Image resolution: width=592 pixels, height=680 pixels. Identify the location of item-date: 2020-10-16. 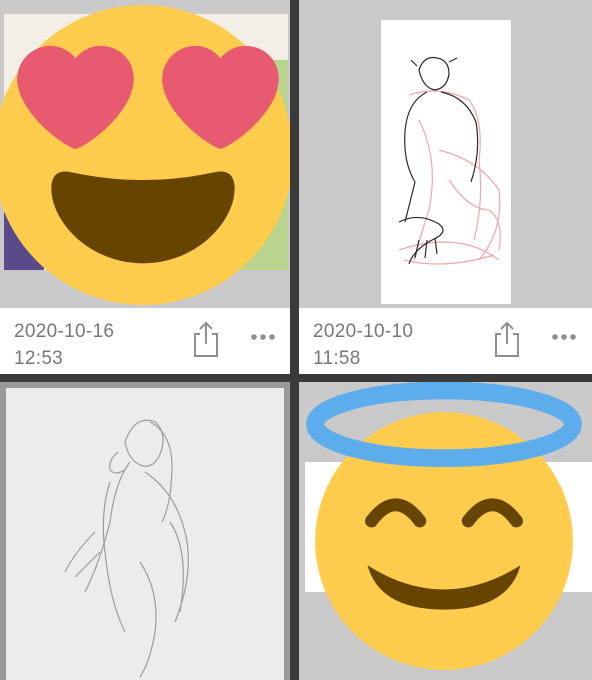
(64, 331).